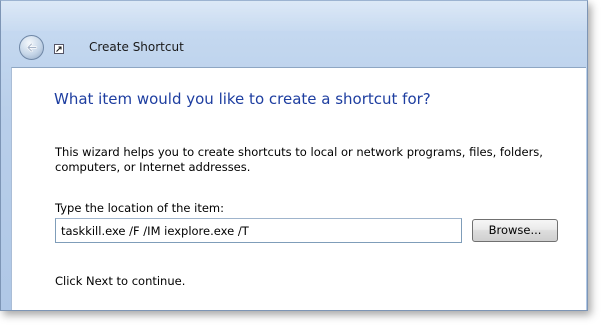 The width and height of the screenshot is (604, 328). I want to click on continue-instruction: Click Next to continue., so click(120, 281).